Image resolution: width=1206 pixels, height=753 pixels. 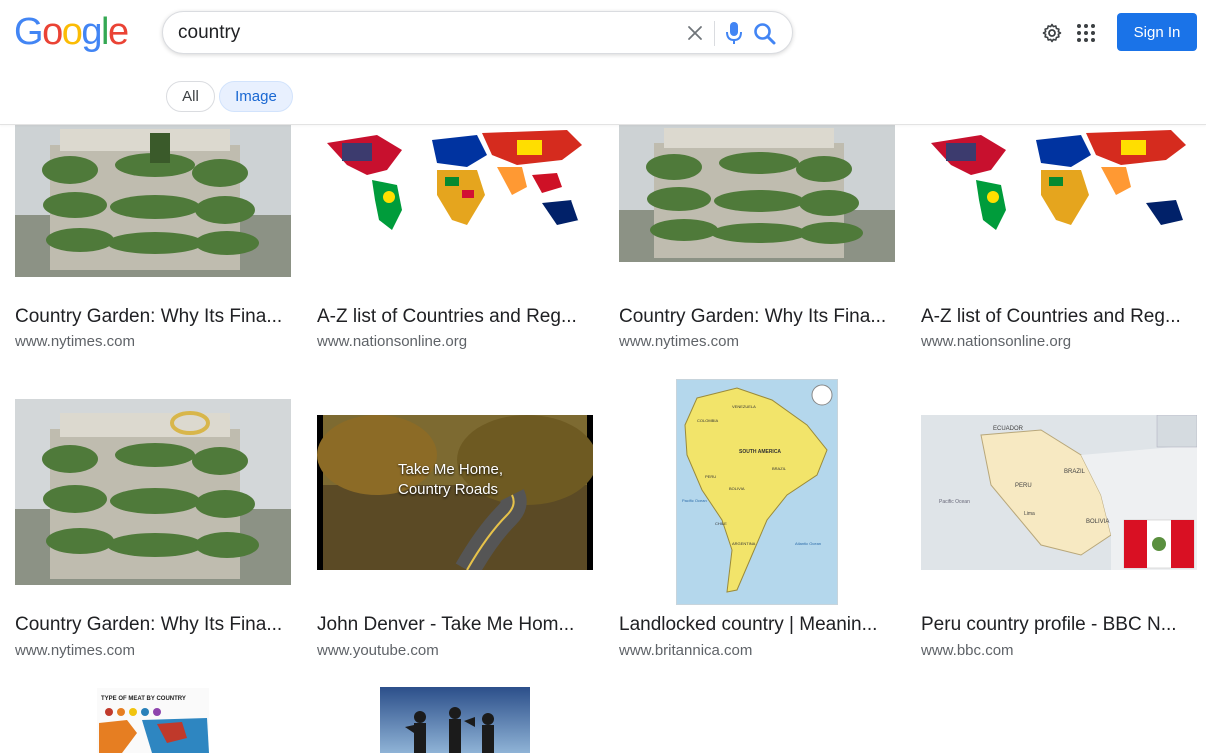 I want to click on result-thumbnail: TYPE OF MEAT BY COUNTRY, so click(x=153, y=720).